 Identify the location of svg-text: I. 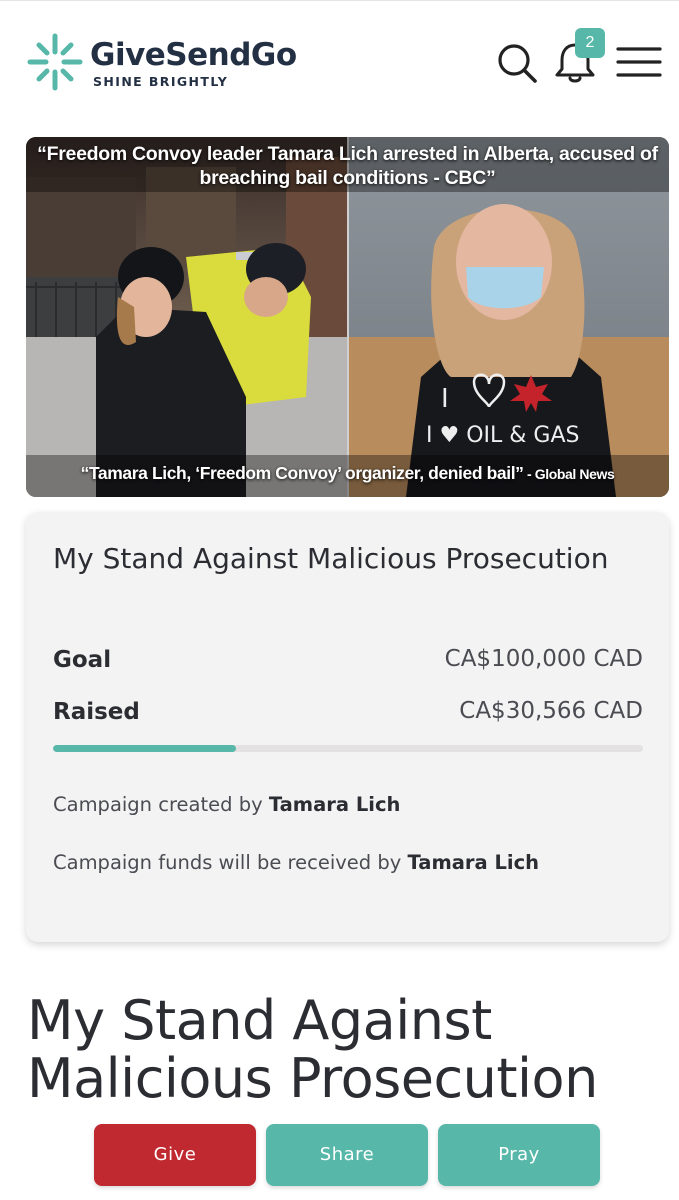
(445, 399).